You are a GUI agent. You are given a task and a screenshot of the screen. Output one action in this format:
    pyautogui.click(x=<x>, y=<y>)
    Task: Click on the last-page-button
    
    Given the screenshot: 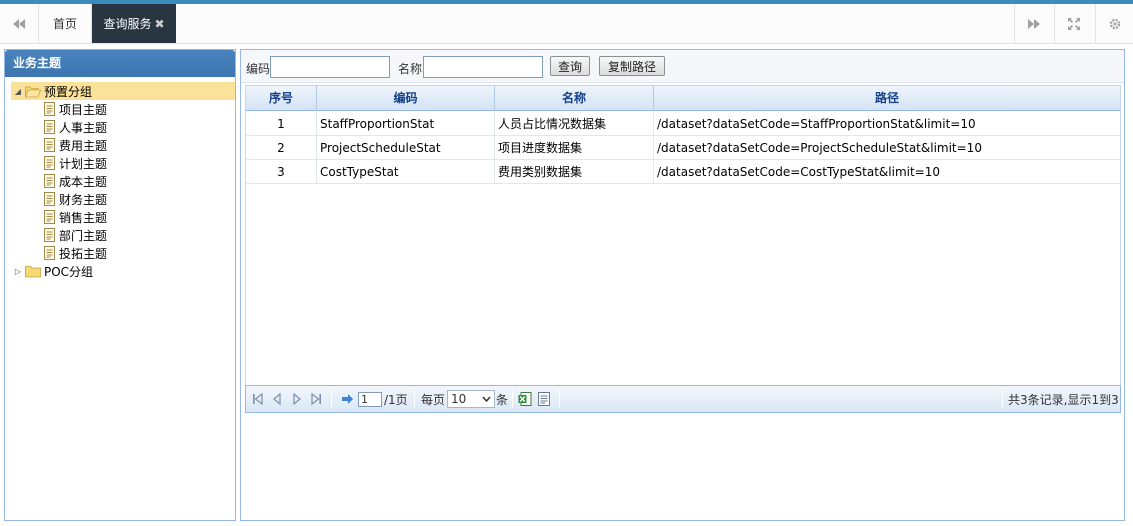 What is the action you would take?
    pyautogui.click(x=316, y=399)
    